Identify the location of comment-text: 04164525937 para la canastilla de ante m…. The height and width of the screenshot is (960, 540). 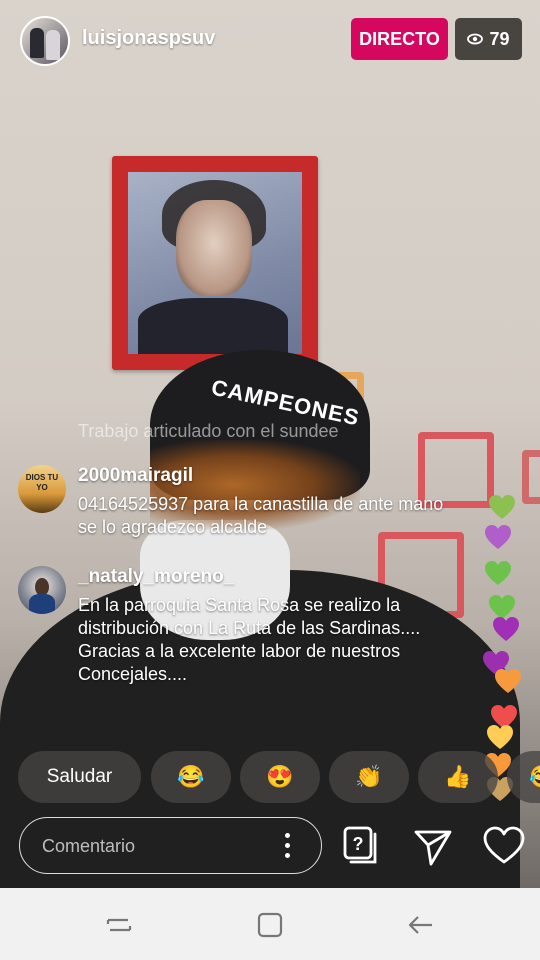
(261, 515).